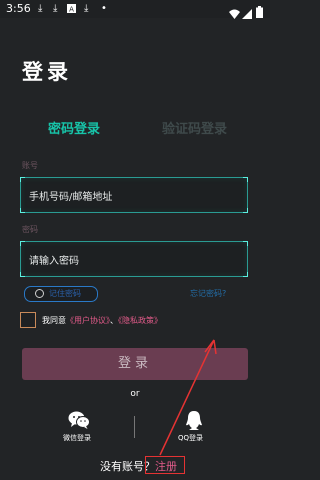 The height and width of the screenshot is (480, 320). I want to click on privacy-policy-link: 《隐私政策》, so click(140, 320).